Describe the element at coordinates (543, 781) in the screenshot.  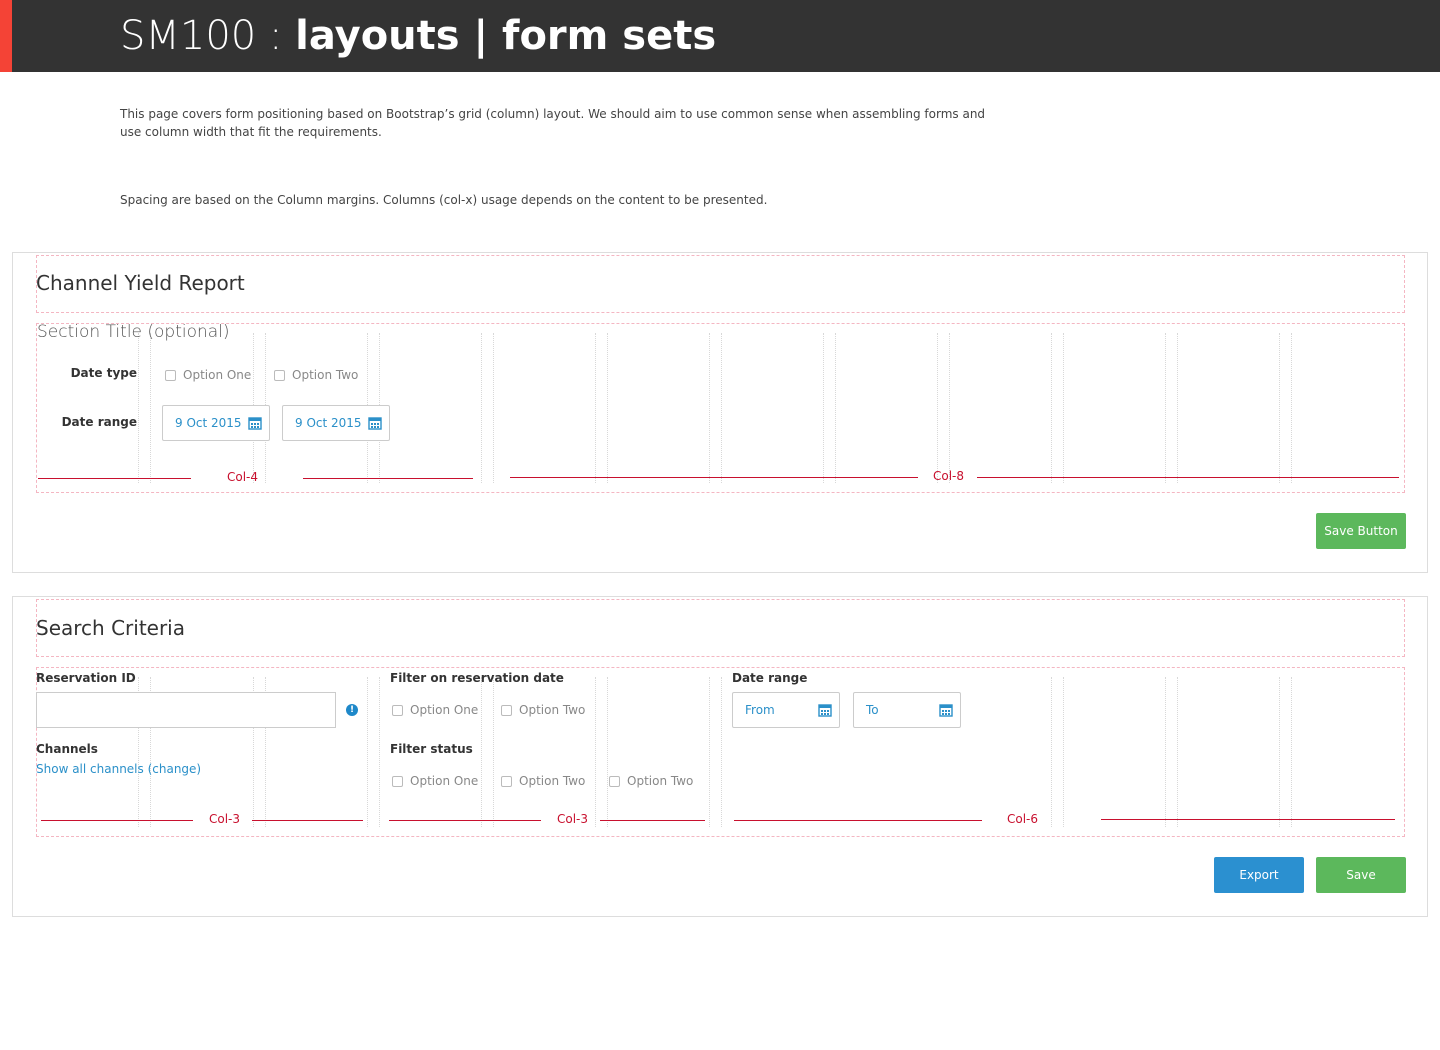
I see `filter-status-option-two: Option Two` at that location.